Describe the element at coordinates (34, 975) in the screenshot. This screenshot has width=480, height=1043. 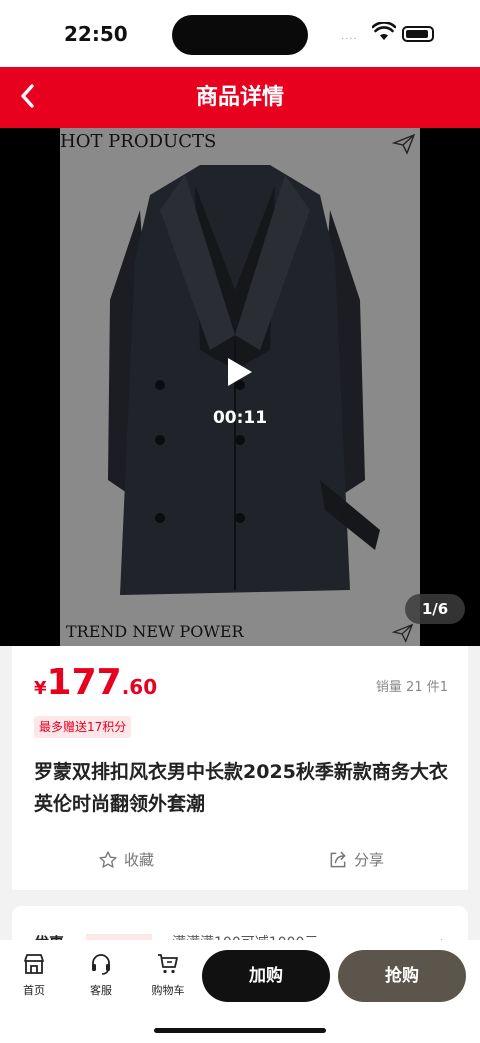
I see `tab-home: 首页` at that location.